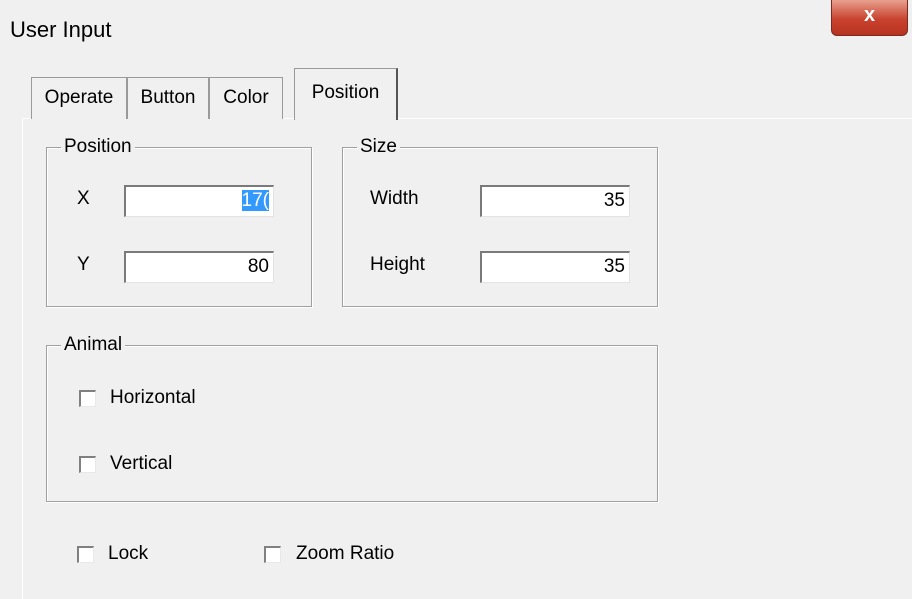 The height and width of the screenshot is (599, 912). I want to click on position-group-label: Position, so click(98, 147).